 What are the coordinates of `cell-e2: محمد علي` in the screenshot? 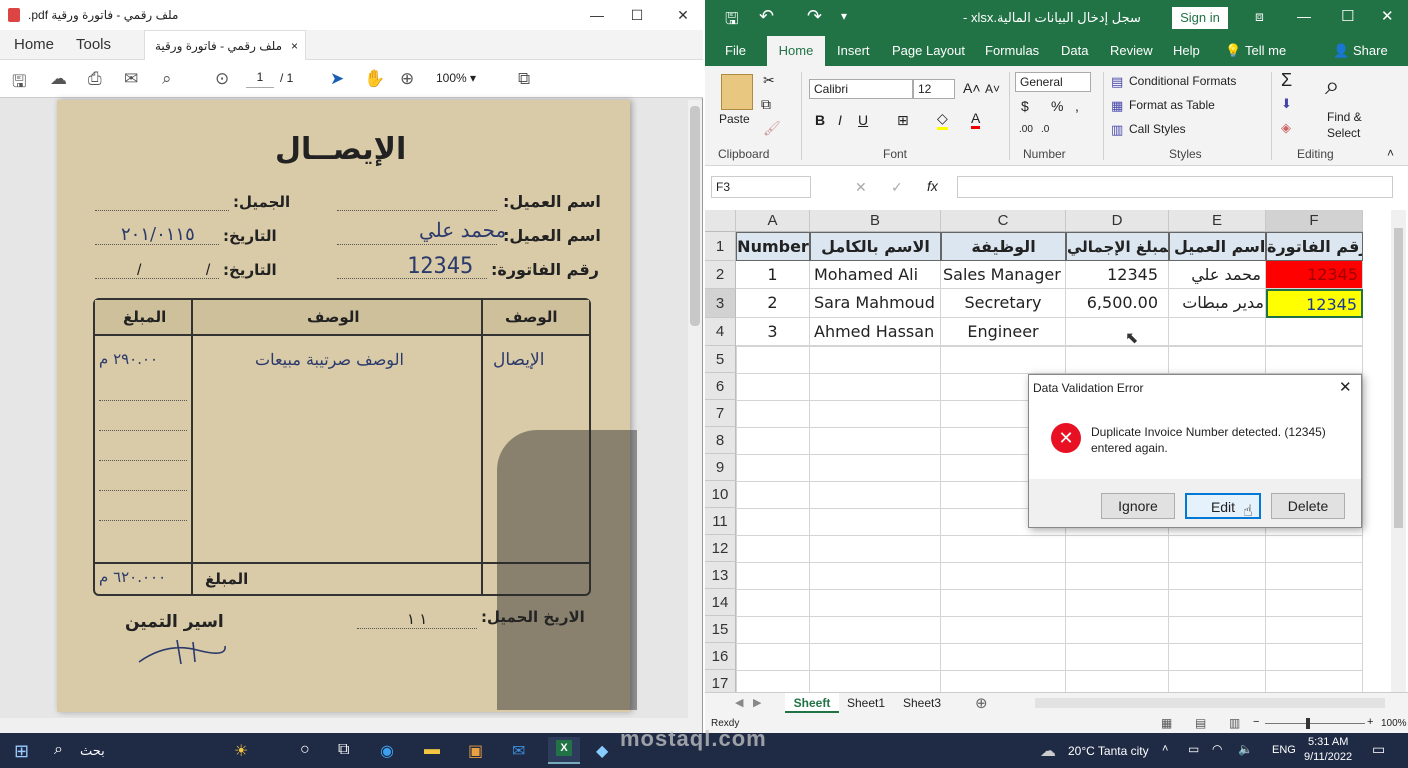 It's located at (1217, 275).